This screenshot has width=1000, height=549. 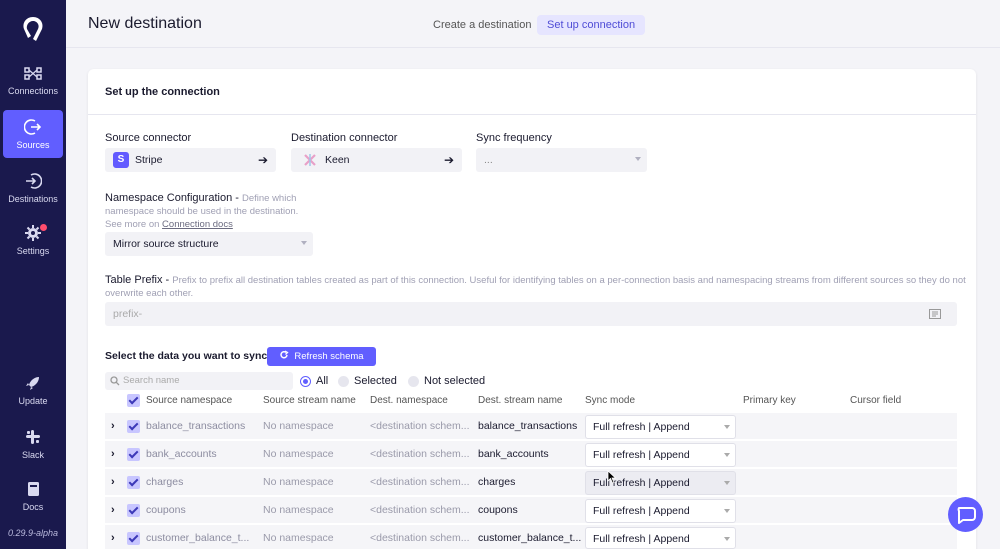 I want to click on refresh-schema-button: Refresh schema, so click(x=321, y=356).